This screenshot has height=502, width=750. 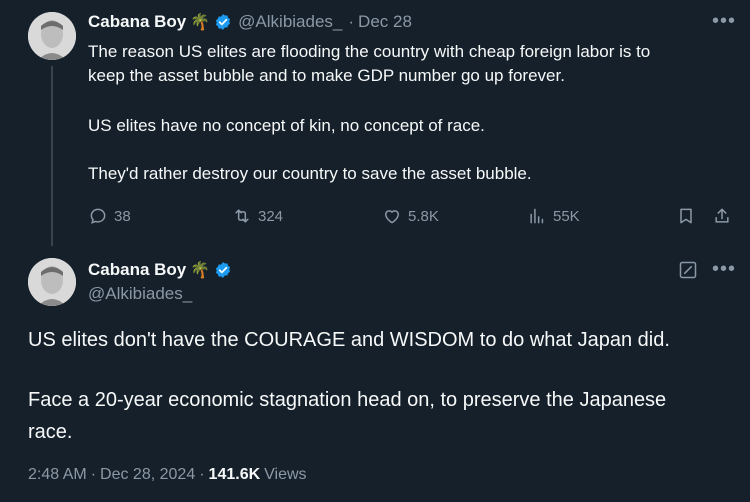 I want to click on share-icon, so click(x=722, y=215).